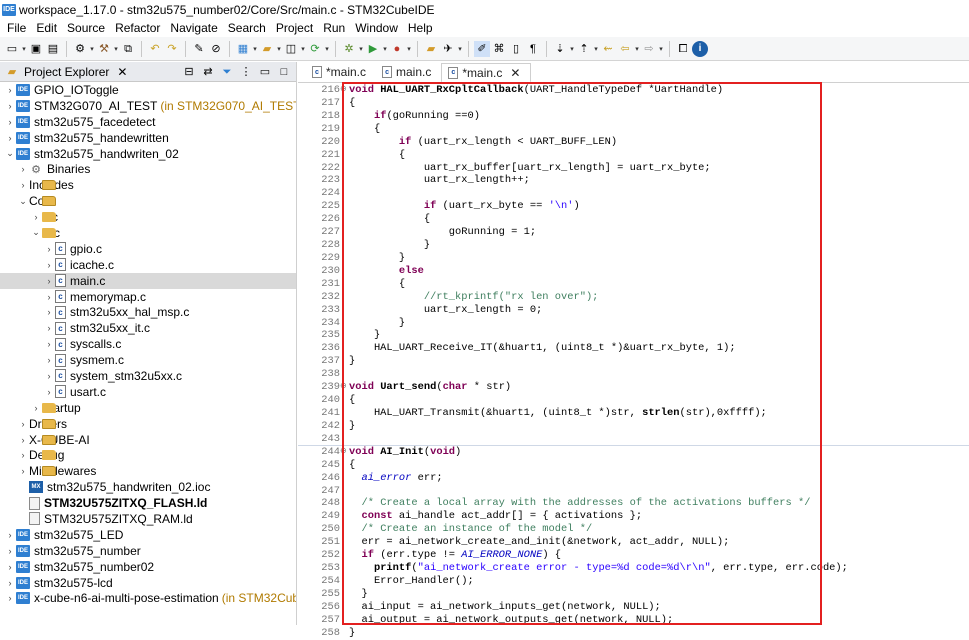  What do you see at coordinates (227, 72) in the screenshot?
I see `filter-icon: ⏷` at bounding box center [227, 72].